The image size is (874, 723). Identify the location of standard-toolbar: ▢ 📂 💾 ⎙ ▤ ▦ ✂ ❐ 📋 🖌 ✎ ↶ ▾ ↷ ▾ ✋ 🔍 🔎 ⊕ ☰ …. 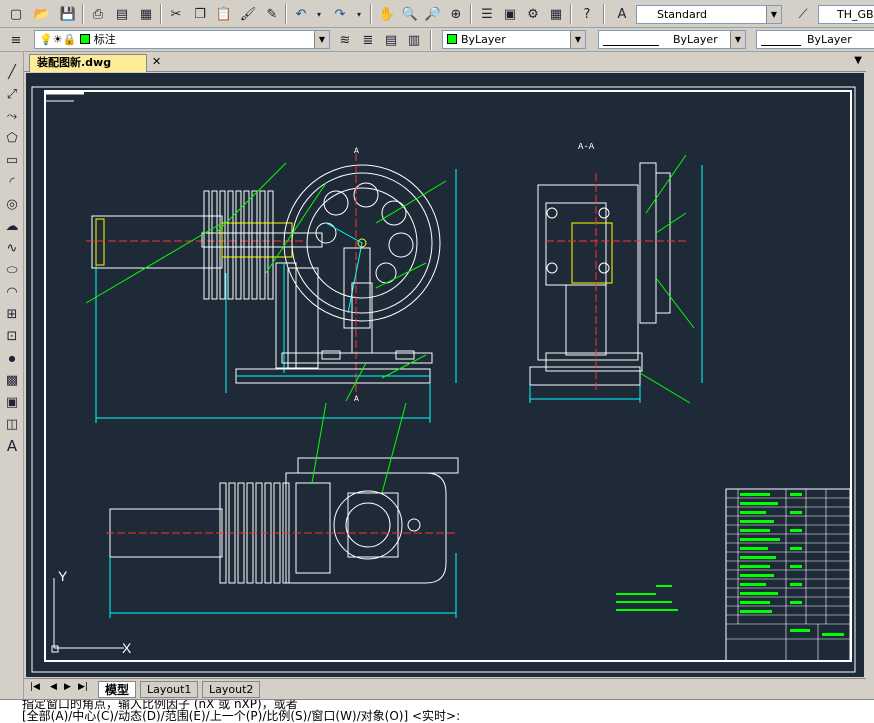
(437, 14).